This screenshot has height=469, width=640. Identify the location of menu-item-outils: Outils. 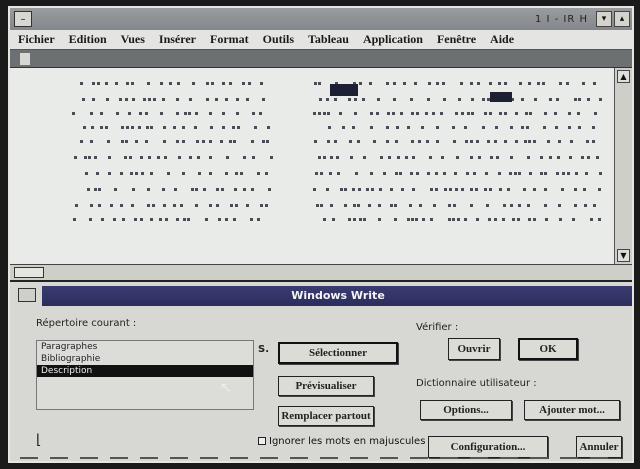
(278, 39).